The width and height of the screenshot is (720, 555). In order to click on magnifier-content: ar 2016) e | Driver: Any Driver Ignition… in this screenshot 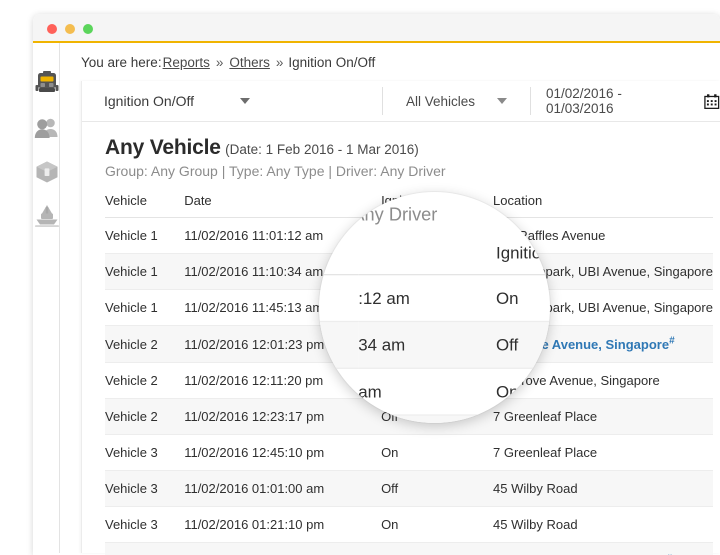, I will do `click(434, 307)`.